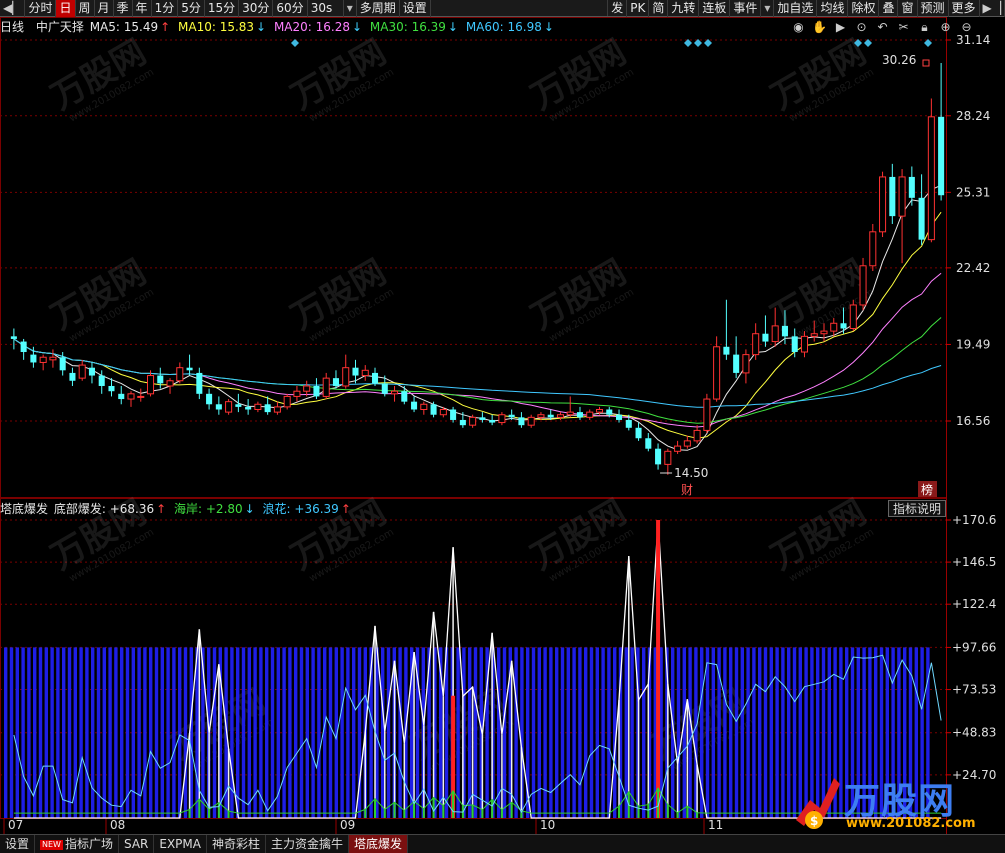 This screenshot has width=1005, height=853. What do you see at coordinates (974, 733) in the screenshot?
I see `indicator-axis-label: +48.83` at bounding box center [974, 733].